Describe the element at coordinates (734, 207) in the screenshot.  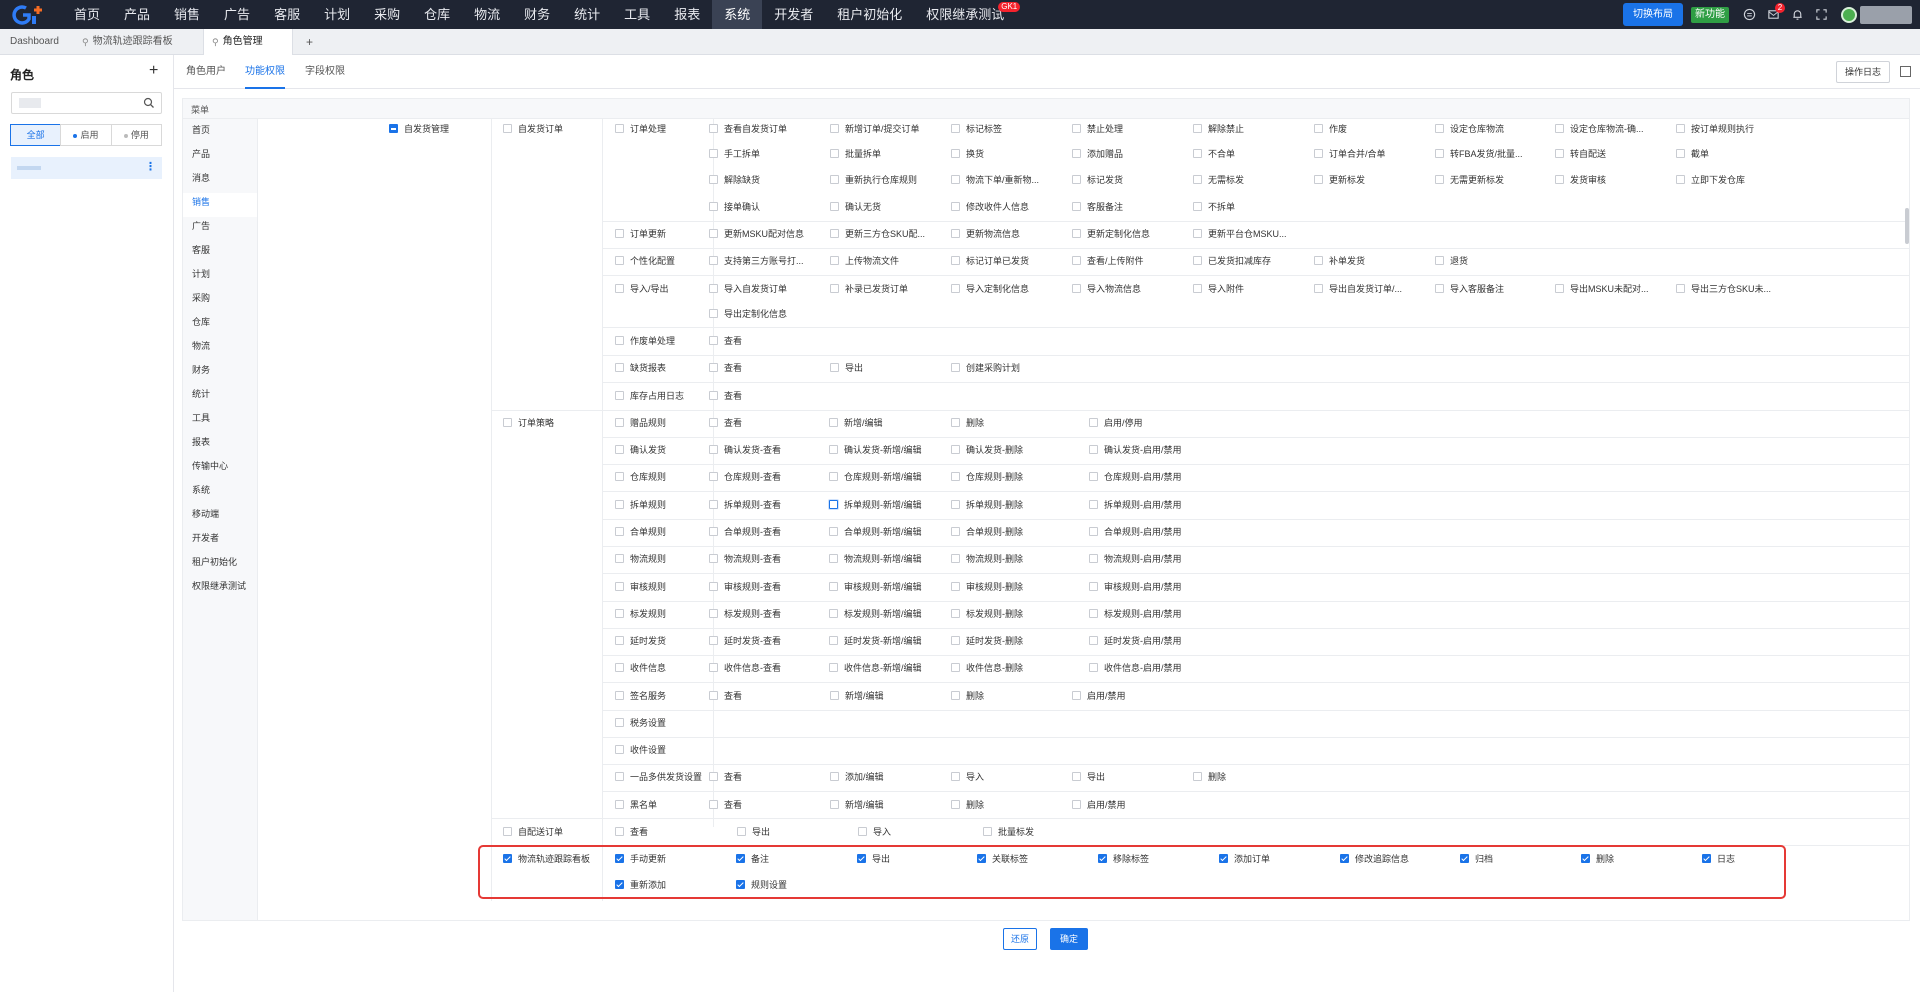
I see `permission-checkbox: 接单确认` at that location.